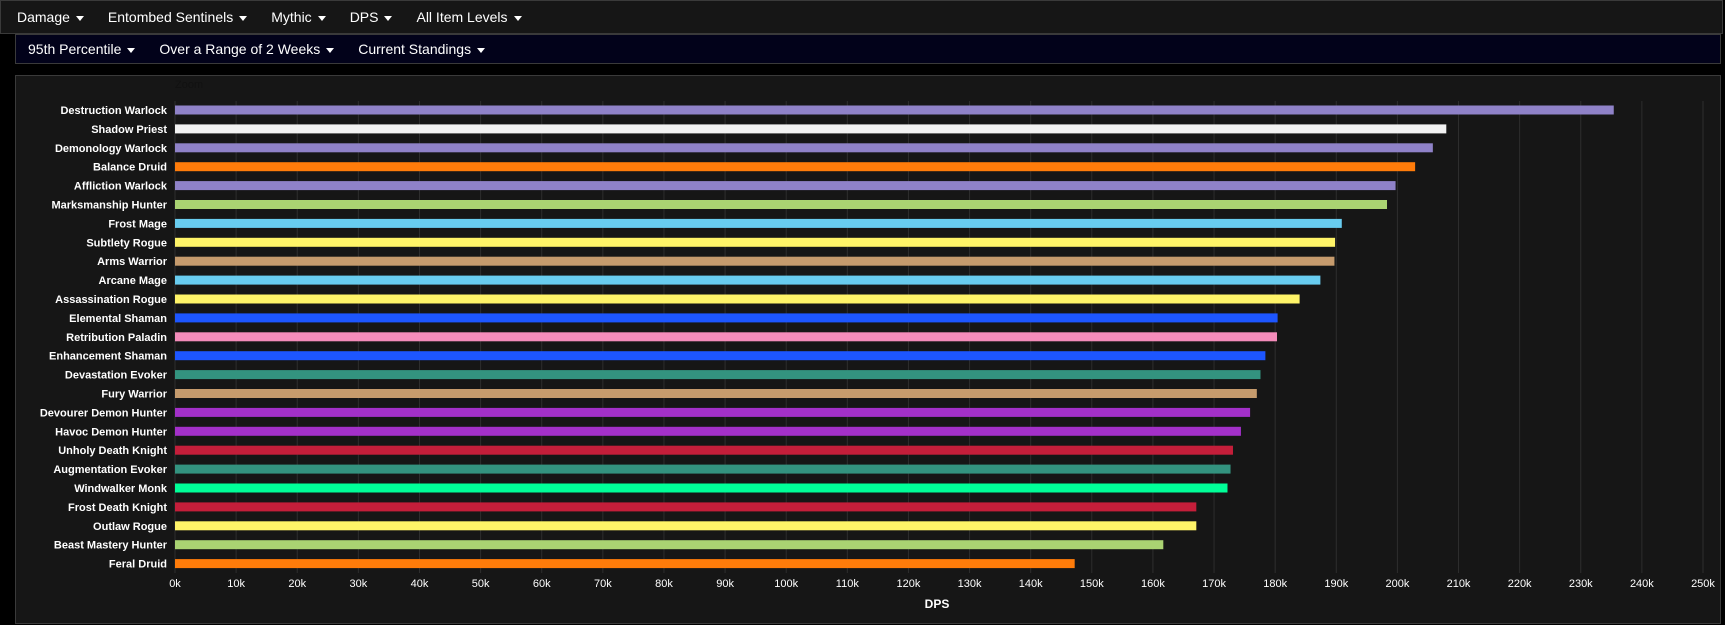  What do you see at coordinates (664, 584) in the screenshot?
I see `x-tick-label: 80k` at bounding box center [664, 584].